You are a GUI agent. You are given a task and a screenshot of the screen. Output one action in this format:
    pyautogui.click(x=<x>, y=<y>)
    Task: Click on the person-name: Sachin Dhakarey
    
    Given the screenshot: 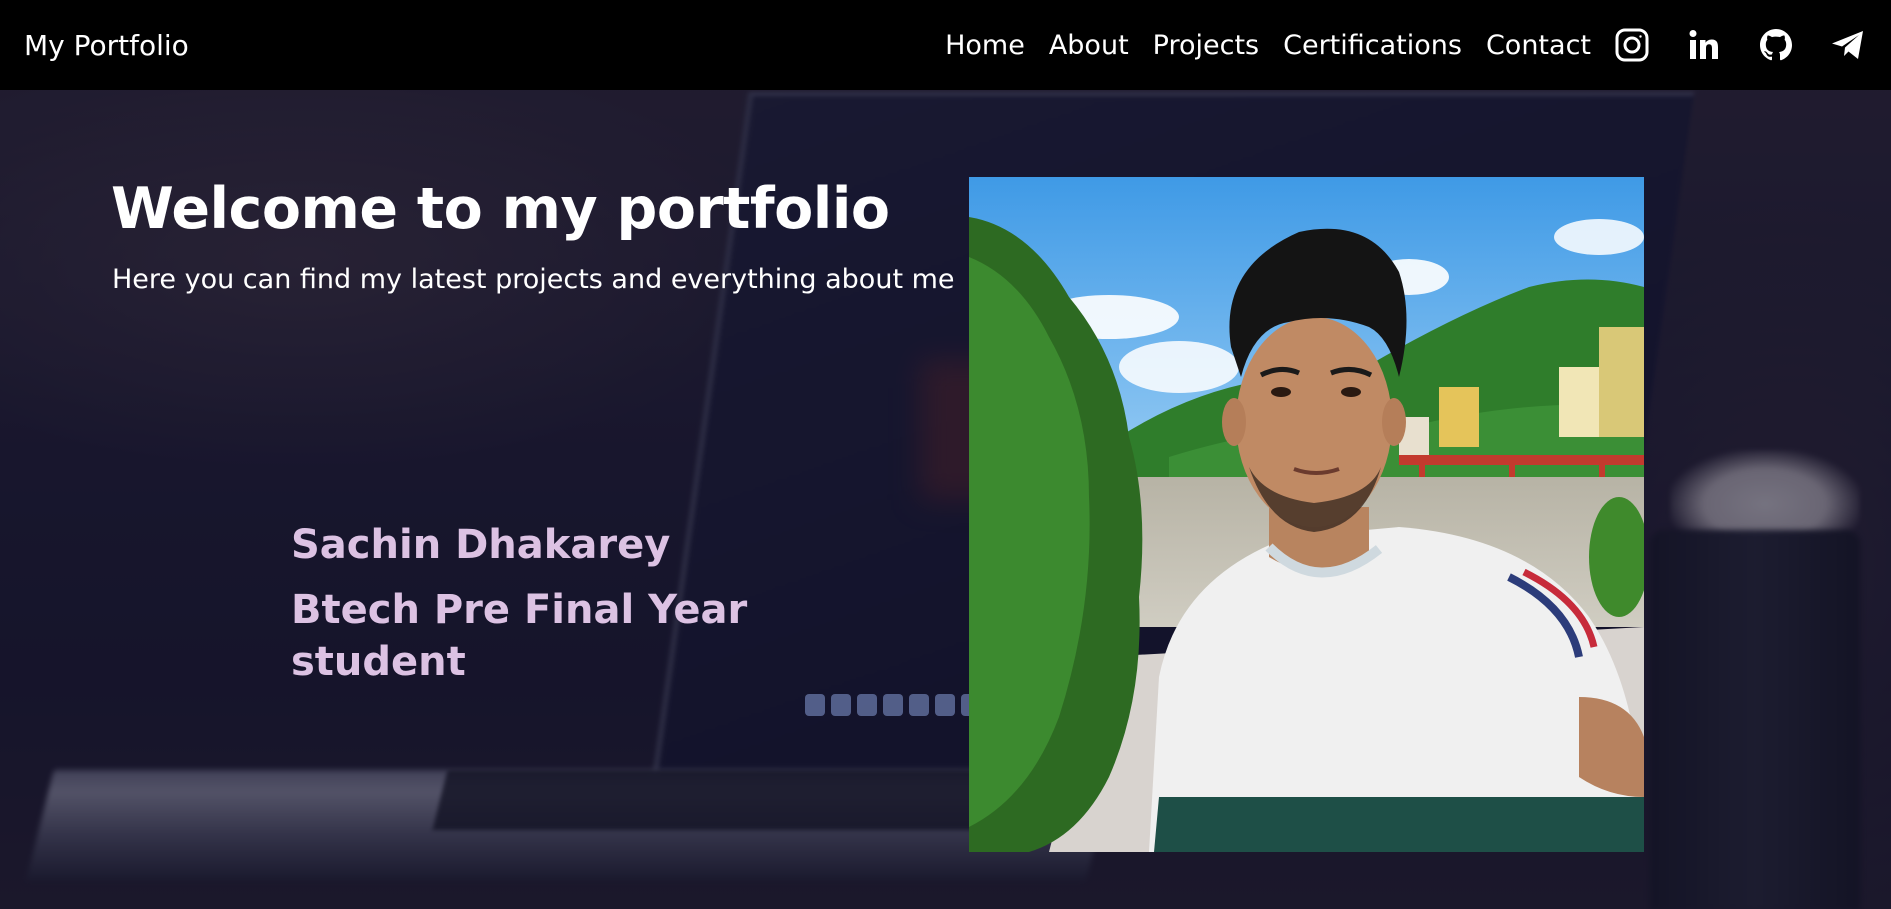 What is the action you would take?
    pyautogui.click(x=481, y=545)
    